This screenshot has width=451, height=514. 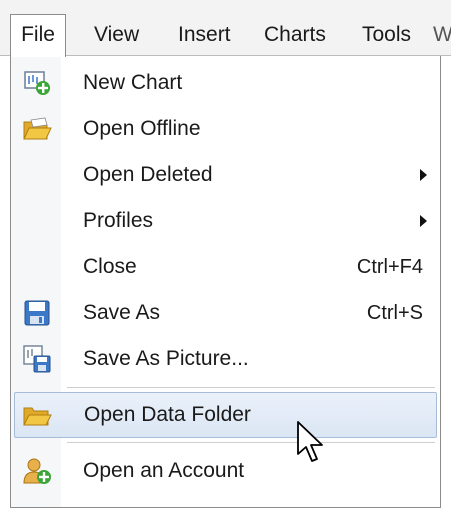 What do you see at coordinates (204, 35) in the screenshot?
I see `menu-insert: Insert` at bounding box center [204, 35].